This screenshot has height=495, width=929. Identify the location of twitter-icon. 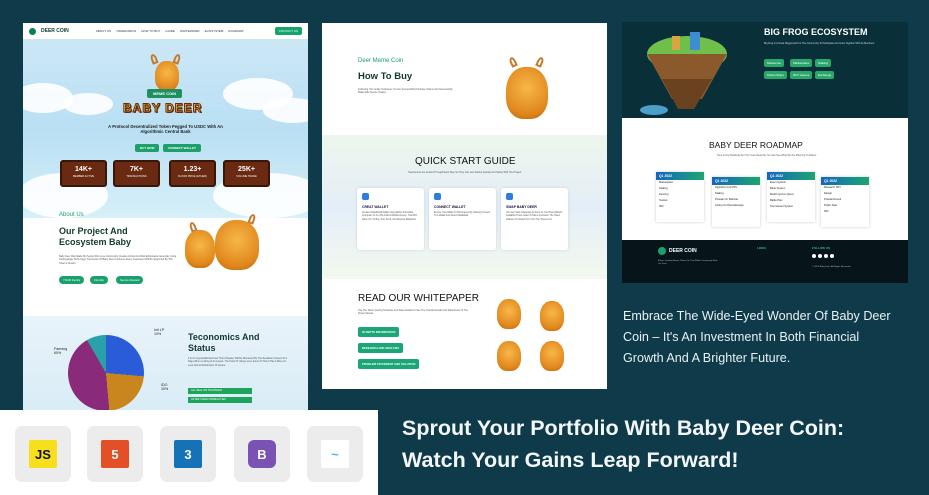
(820, 256).